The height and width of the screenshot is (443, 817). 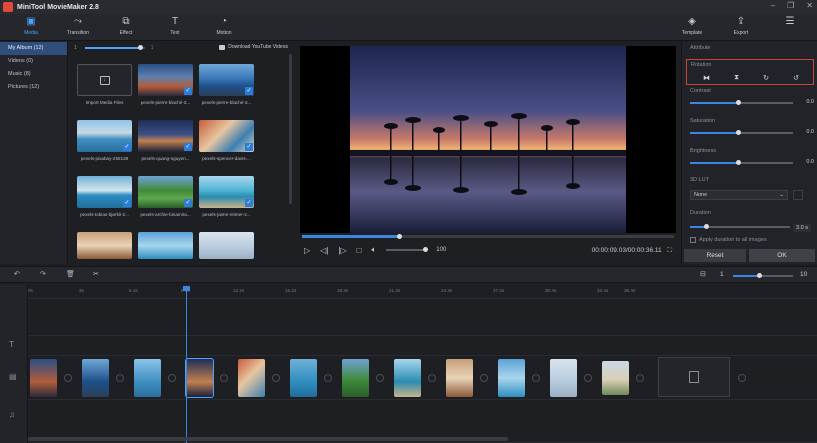 I want to click on menu-button: ☰, so click(x=790, y=27).